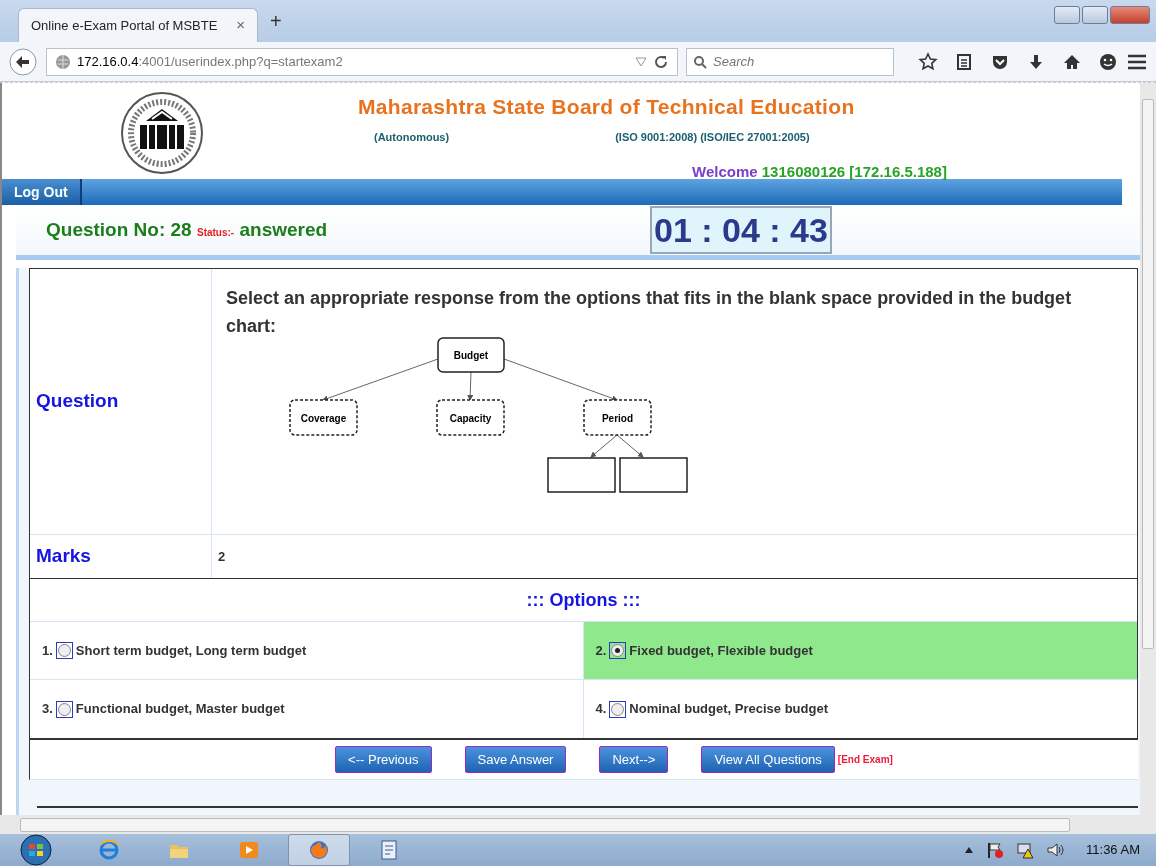  I want to click on address-bar: 172.16.0.4:4001/userindex.php?q=startexam2, so click(362, 61).